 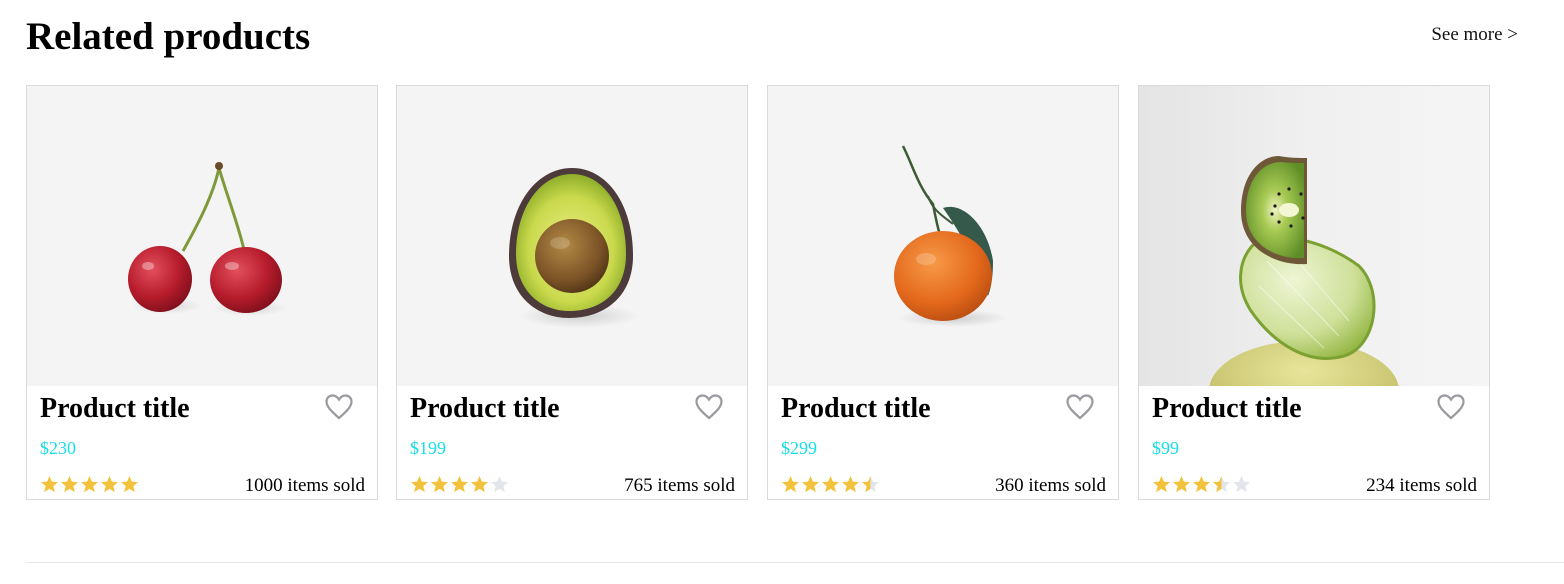 What do you see at coordinates (168, 36) in the screenshot?
I see `section-title: Related products` at bounding box center [168, 36].